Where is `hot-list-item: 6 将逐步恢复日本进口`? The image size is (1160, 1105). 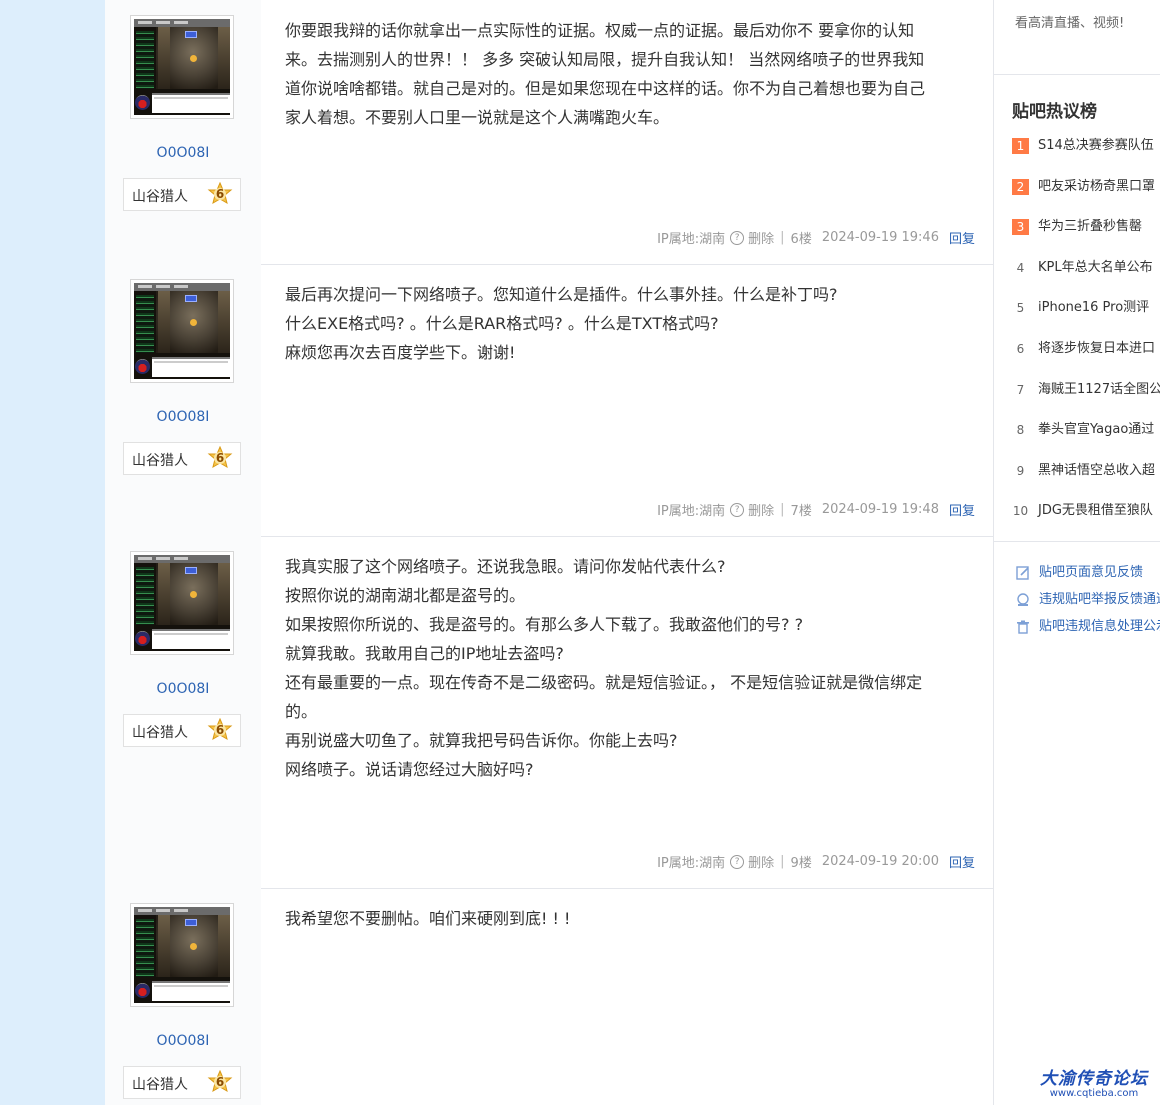
hot-list-item: 6 将逐步恢复日本进口 is located at coordinates (1086, 349).